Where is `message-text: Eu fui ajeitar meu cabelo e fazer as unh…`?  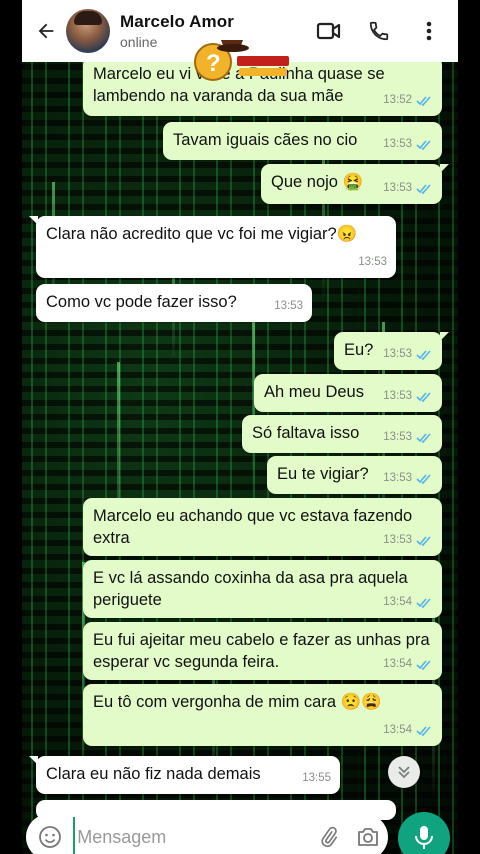 message-text: Eu fui ajeitar meu cabelo e fazer as unh… is located at coordinates (261, 651).